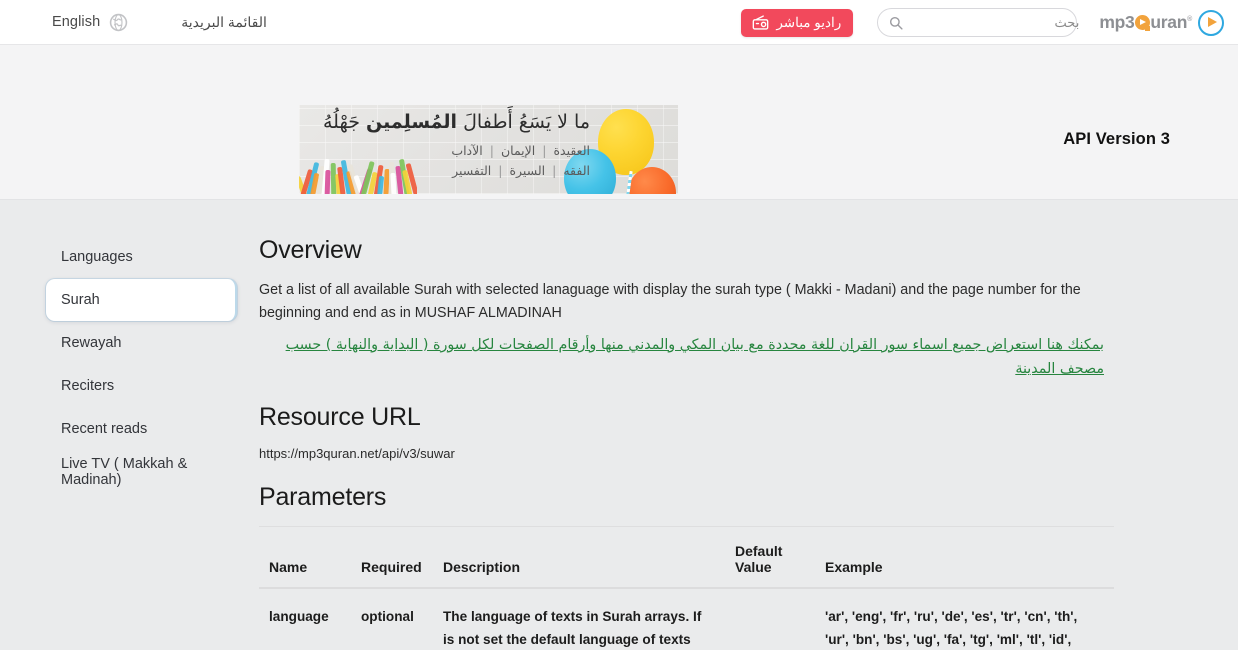 The width and height of the screenshot is (1238, 650). Describe the element at coordinates (97, 257) in the screenshot. I see `sidebar-item-label: Languages` at that location.